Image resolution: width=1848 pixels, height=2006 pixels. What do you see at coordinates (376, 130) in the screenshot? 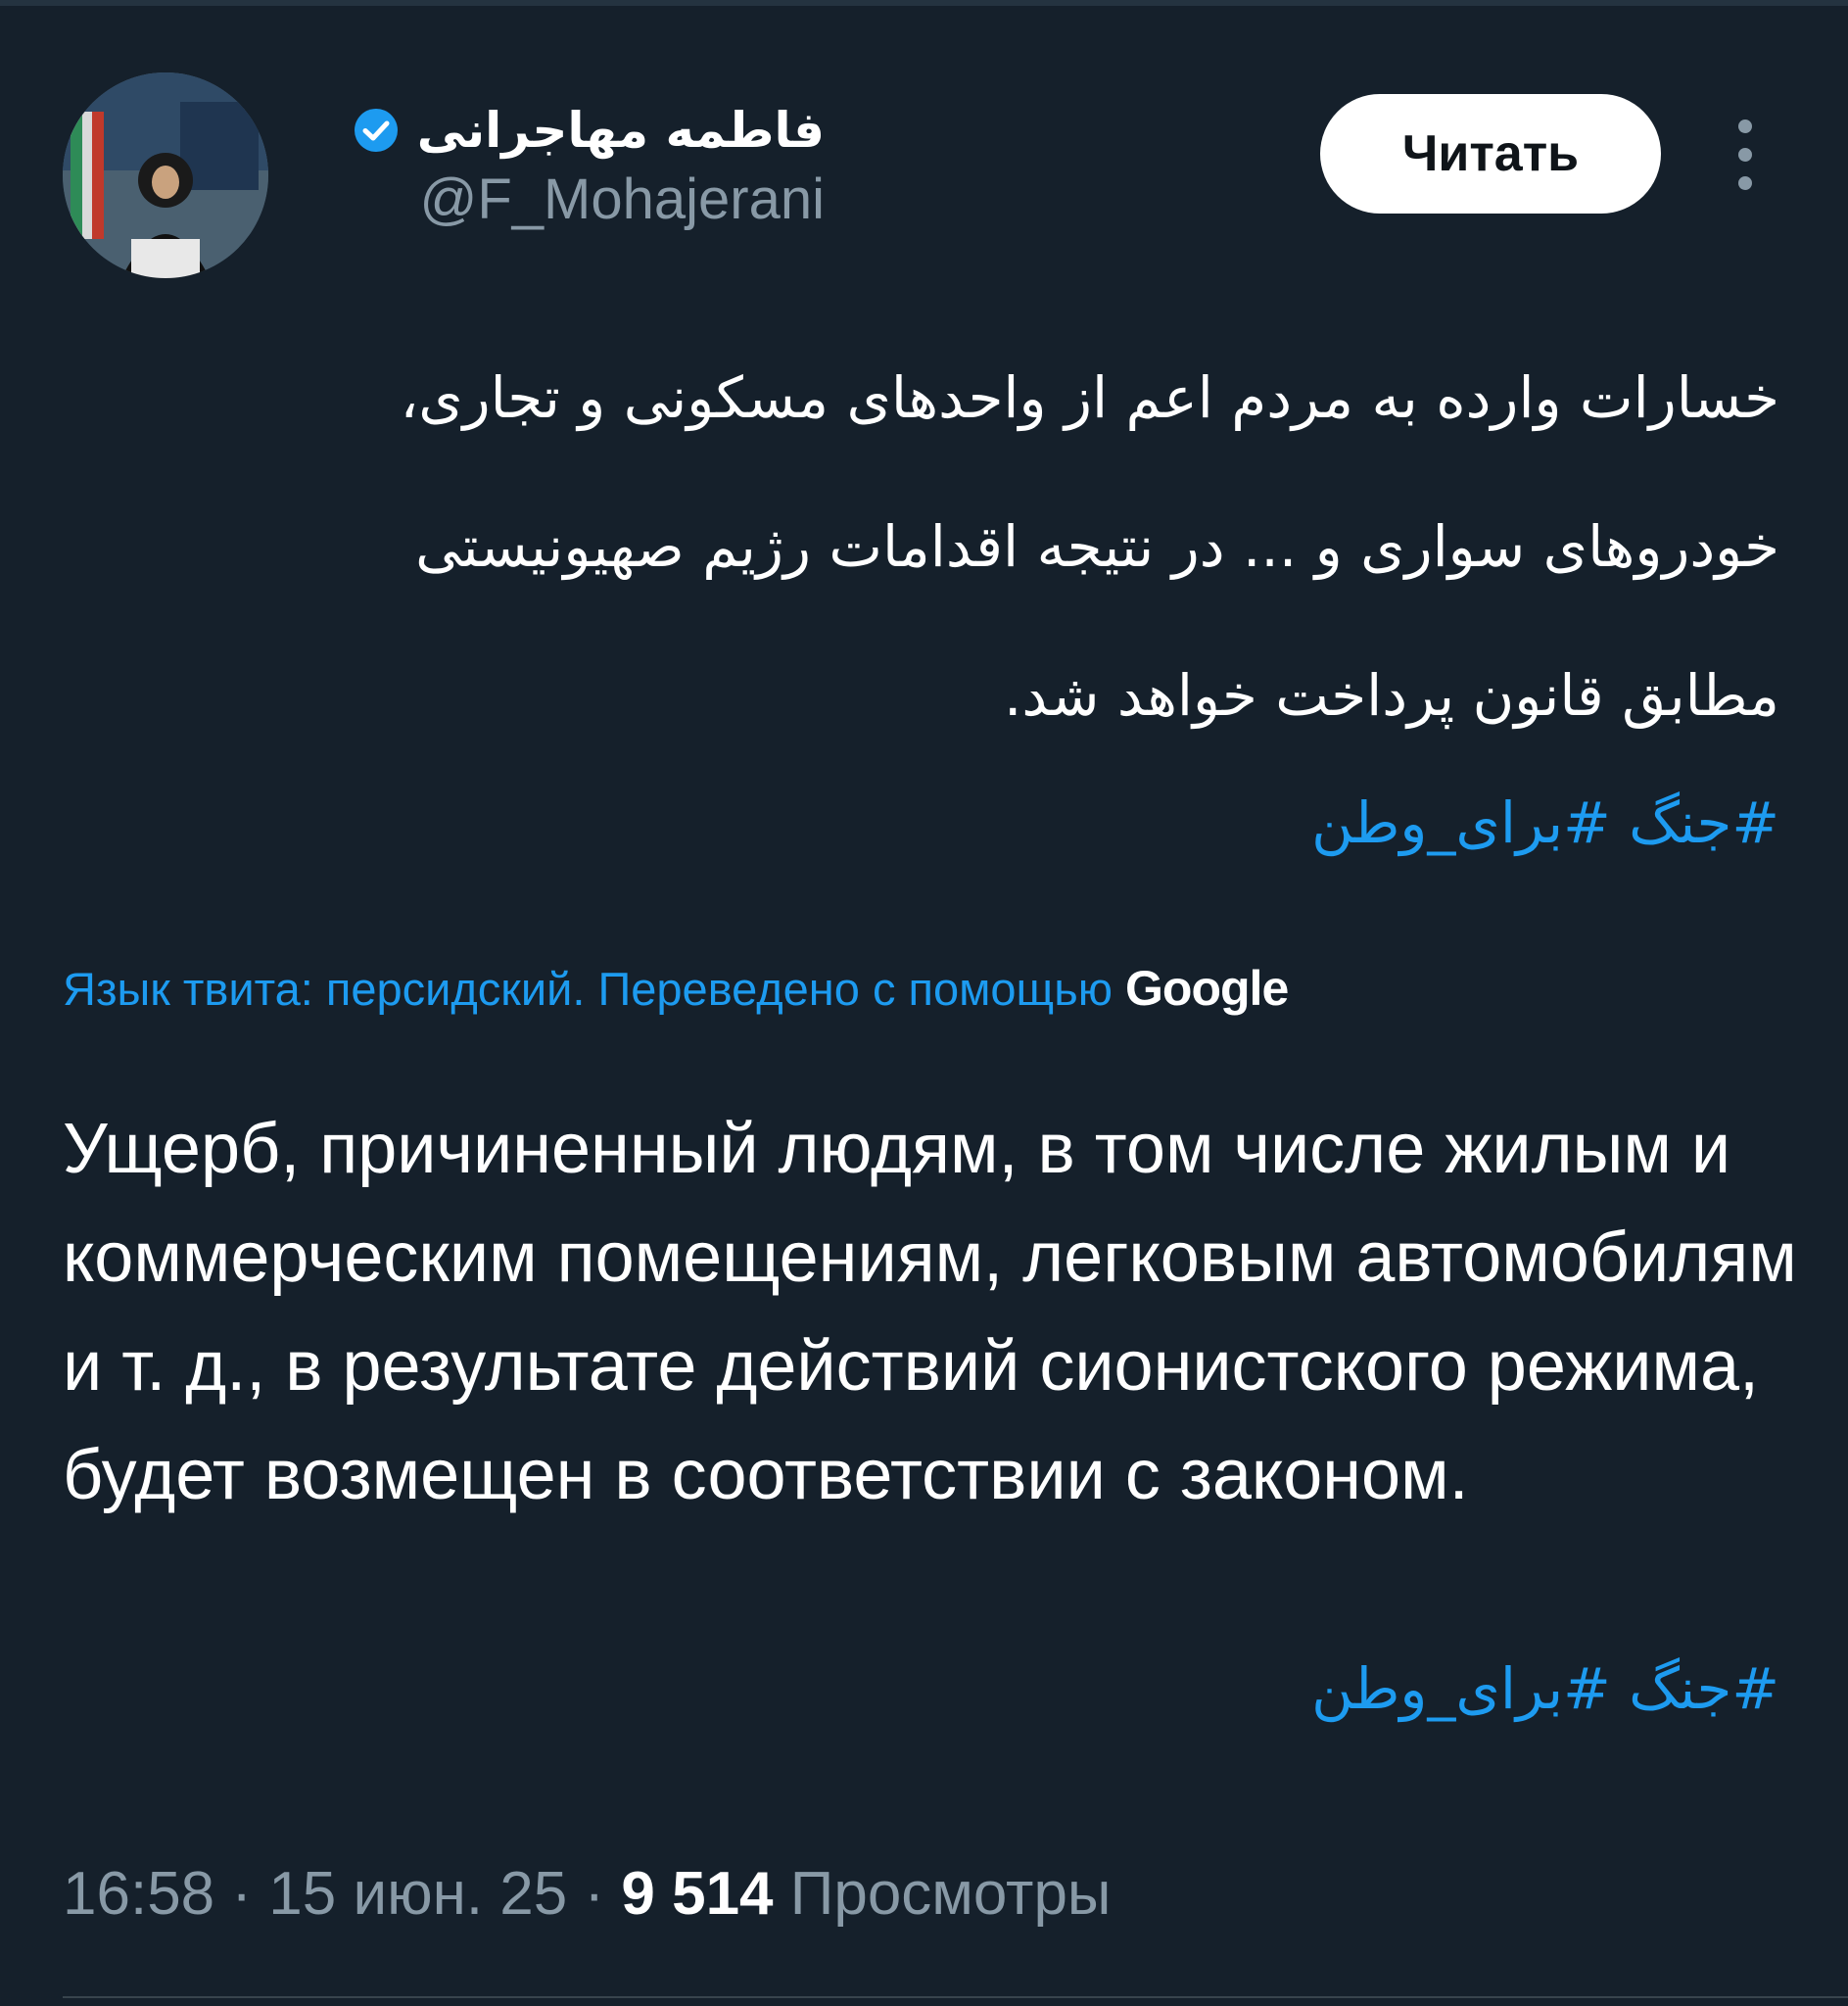
I see `verified-badge-icon` at bounding box center [376, 130].